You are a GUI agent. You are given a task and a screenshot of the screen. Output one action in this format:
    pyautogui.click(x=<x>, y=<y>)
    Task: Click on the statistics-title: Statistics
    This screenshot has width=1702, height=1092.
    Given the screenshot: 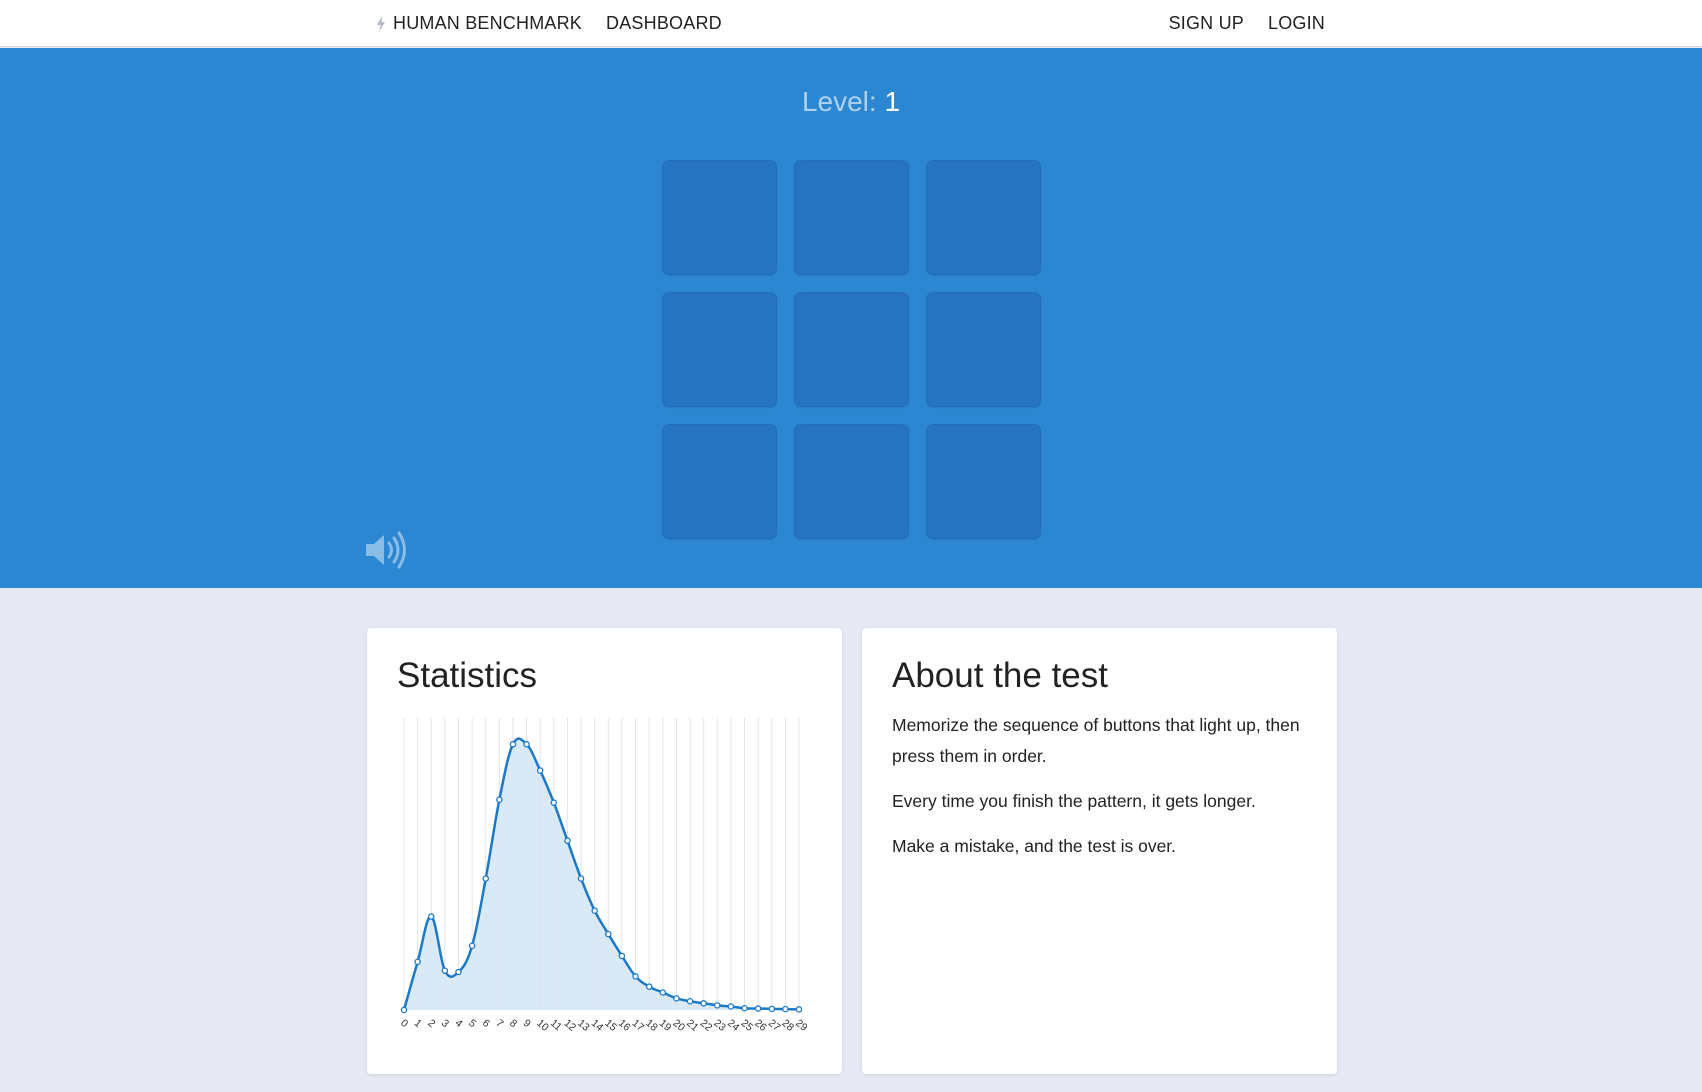 What is the action you would take?
    pyautogui.click(x=467, y=675)
    